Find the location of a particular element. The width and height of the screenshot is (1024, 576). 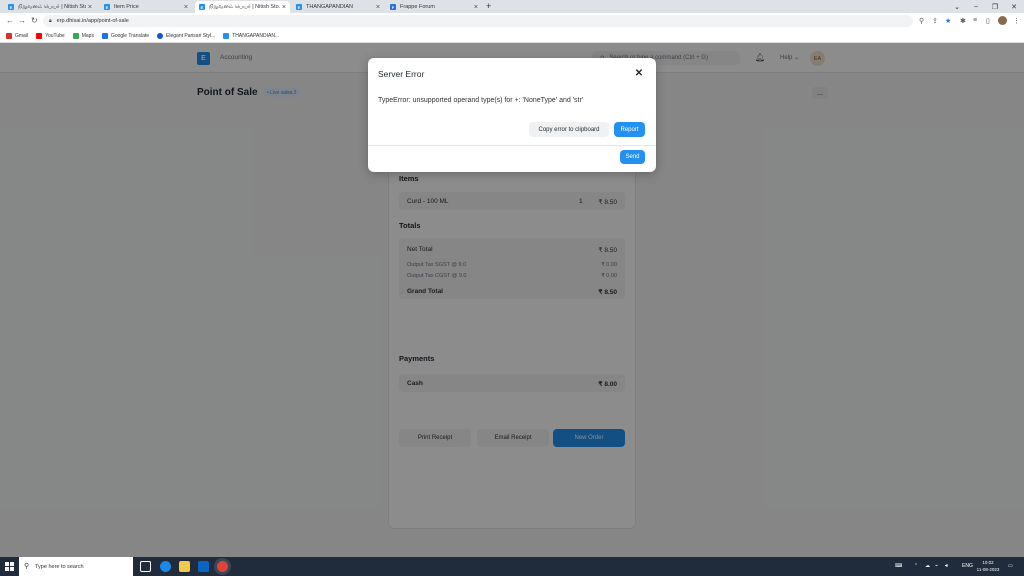

lock-icon: 🔒︎ is located at coordinates (50, 21).